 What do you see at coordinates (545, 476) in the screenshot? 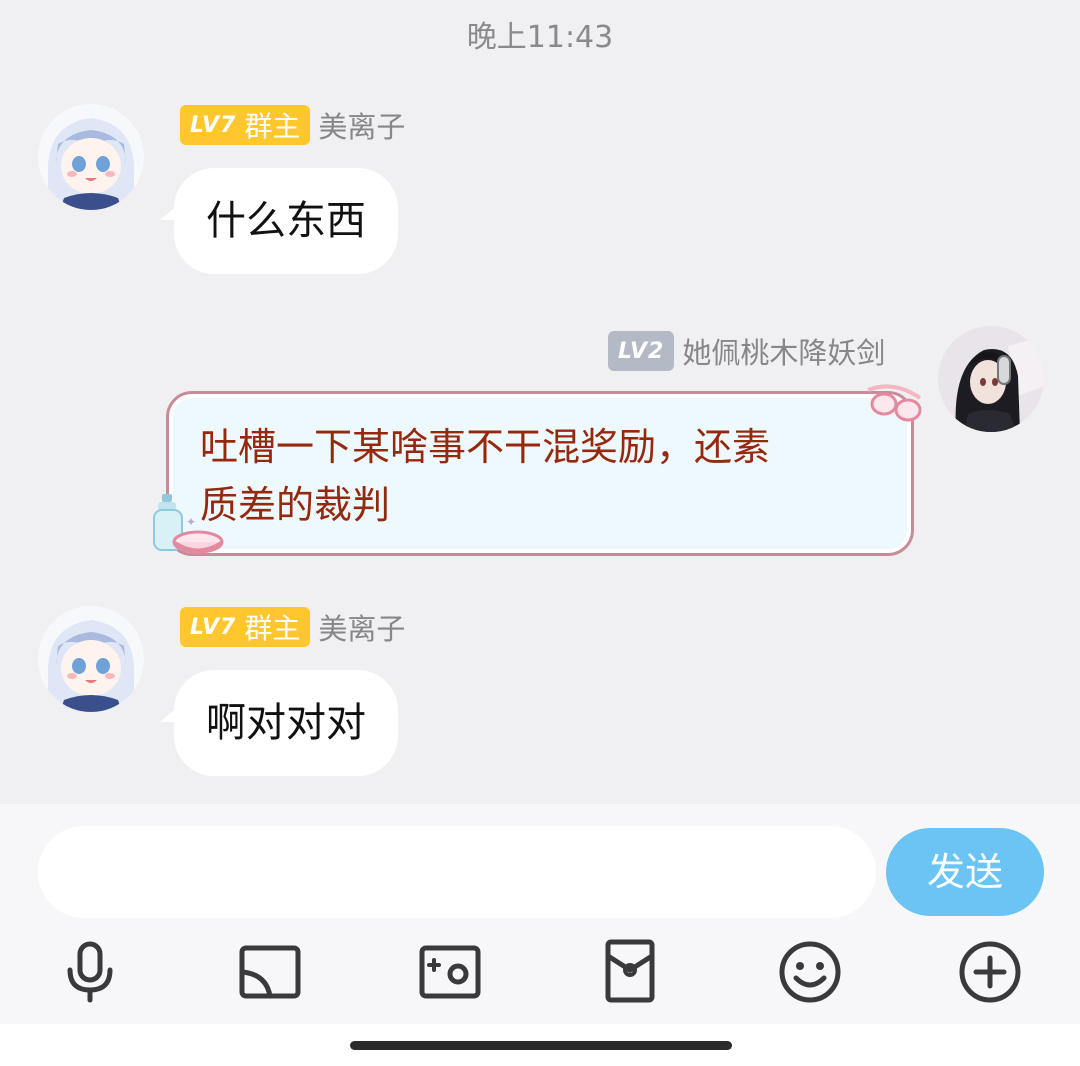
I see `message-text: 吐槽一下某啥事不干混奖励，还素 质差的裁判` at bounding box center [545, 476].